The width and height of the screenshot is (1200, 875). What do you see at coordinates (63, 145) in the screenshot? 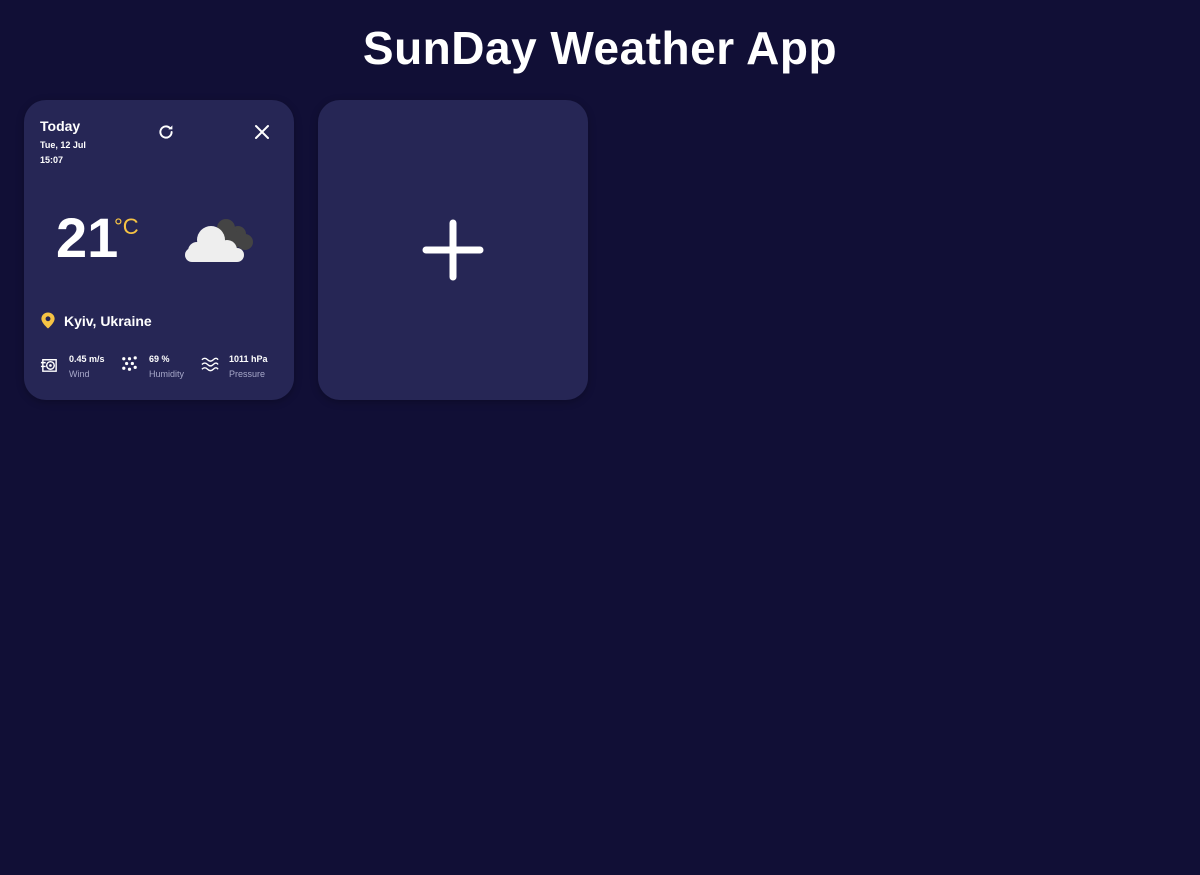
I see `date-label: Tue, 12 Jul` at bounding box center [63, 145].